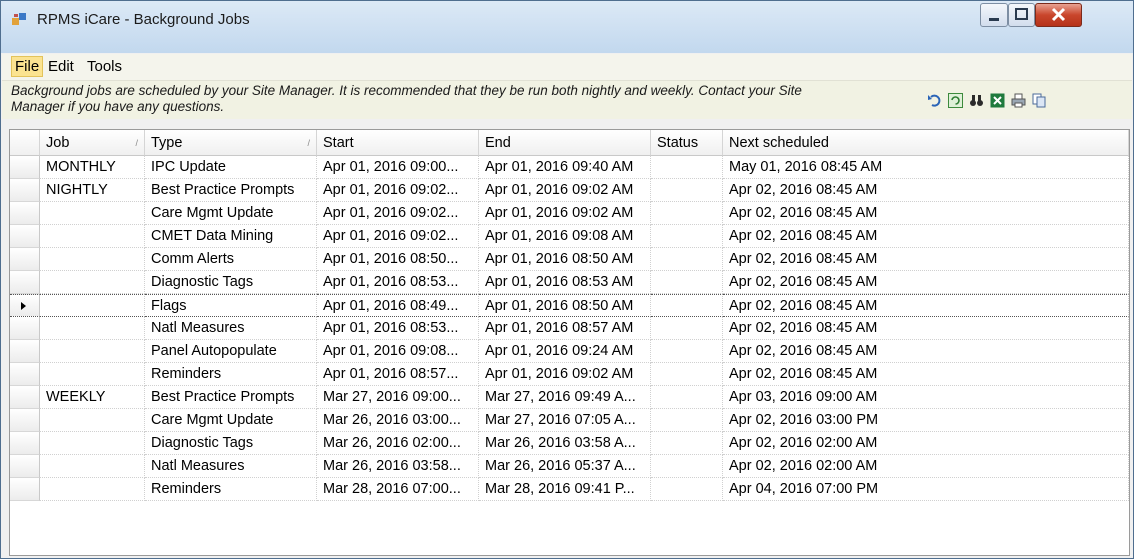 The image size is (1134, 559). Describe the element at coordinates (1021, 15) in the screenshot. I see `maximize-button` at that location.